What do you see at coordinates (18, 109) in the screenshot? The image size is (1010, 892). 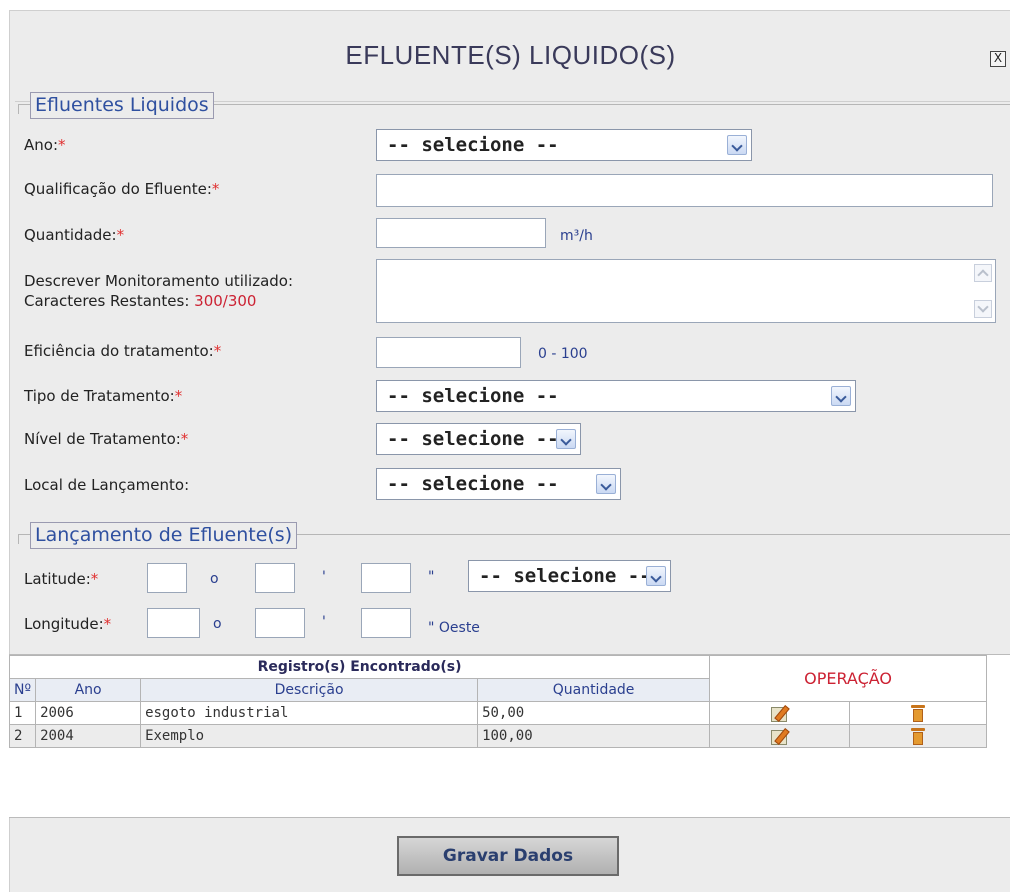 I see `fieldset-efluentes-border-left` at bounding box center [18, 109].